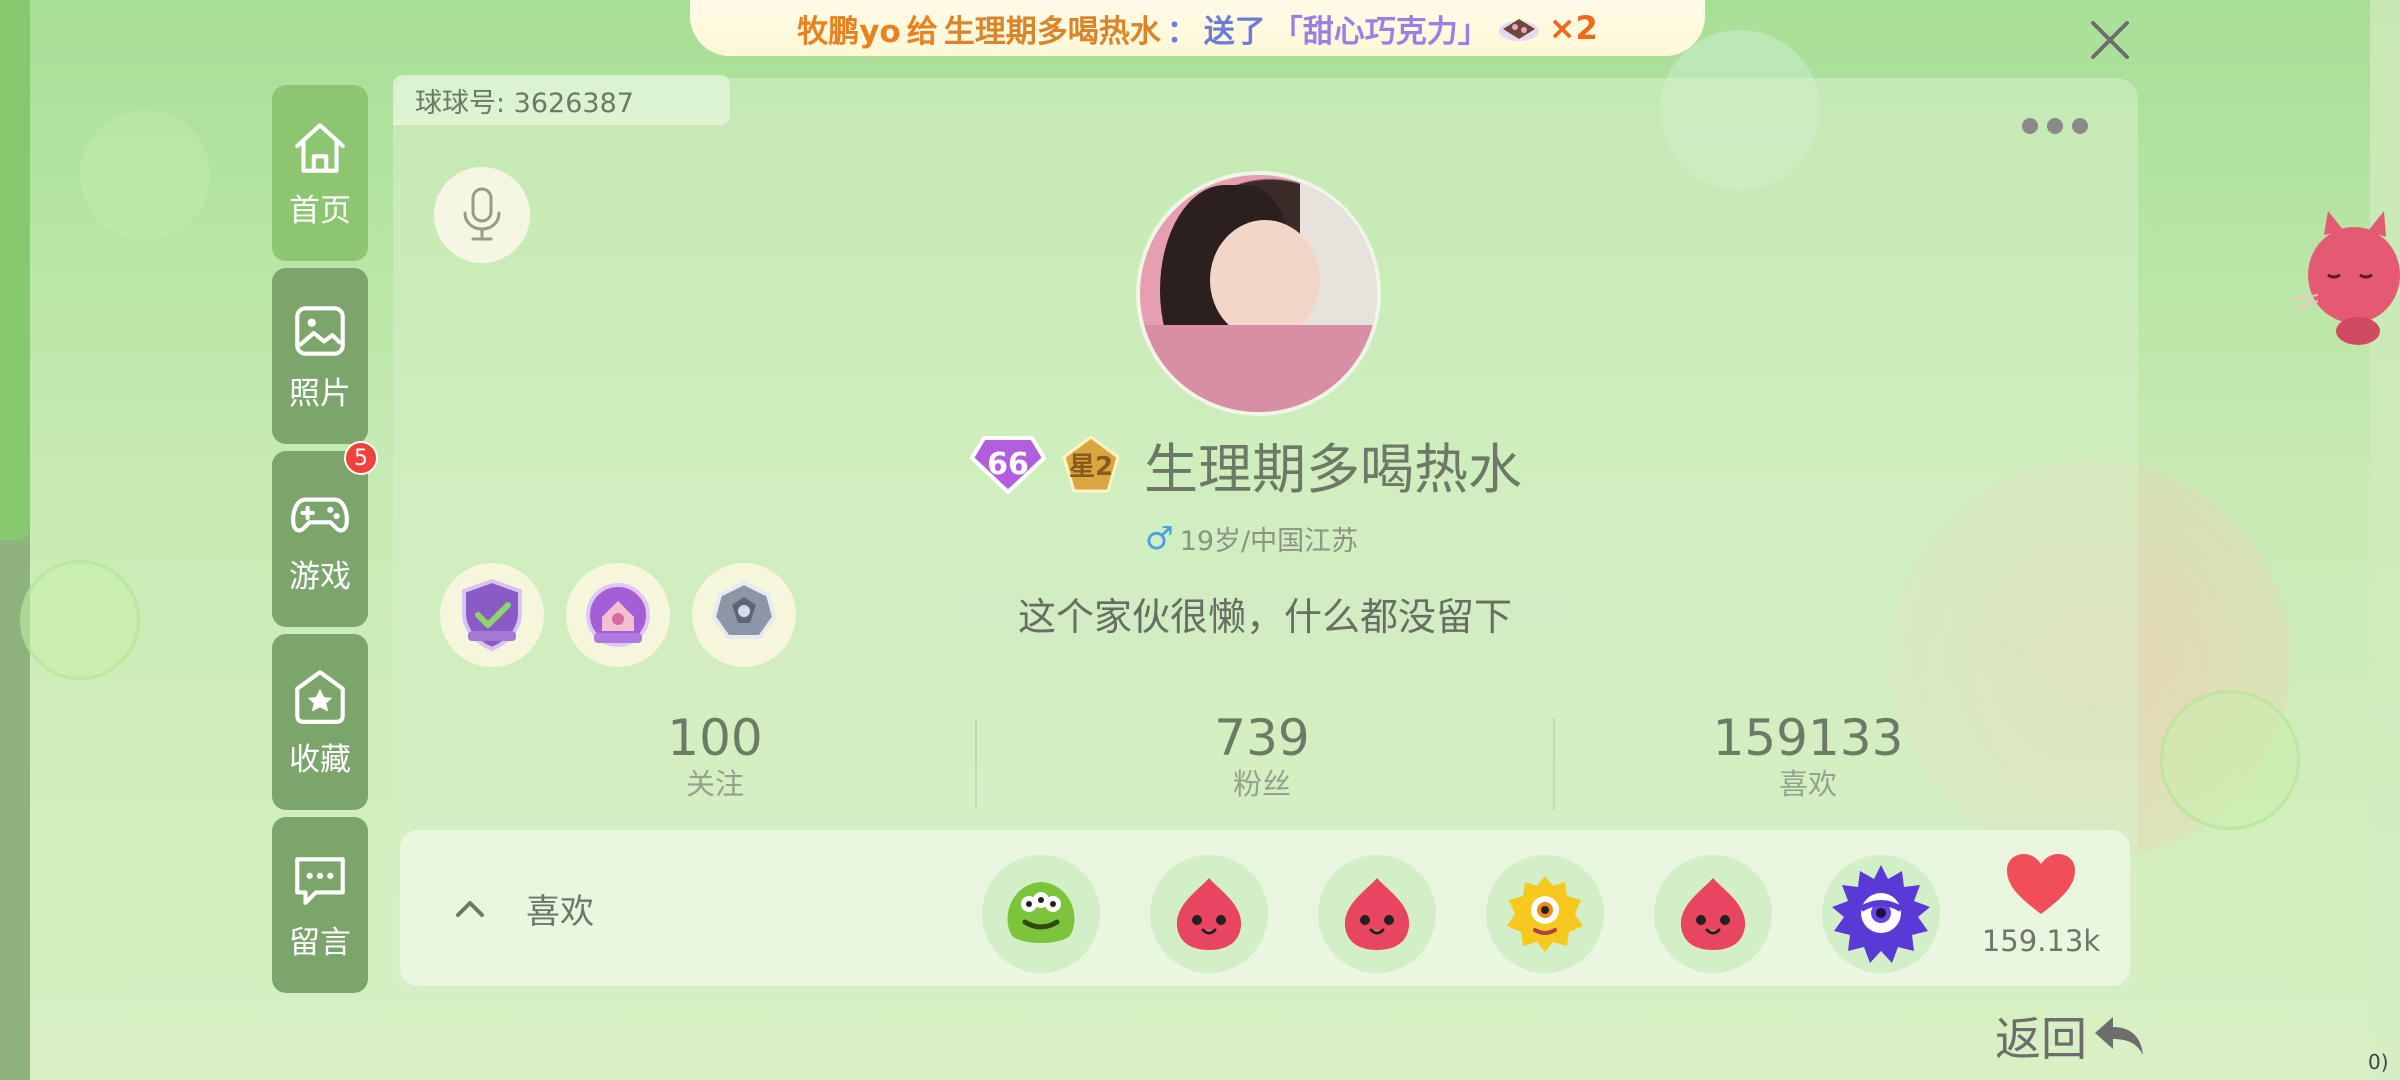  I want to click on likes-label: 喜欢, so click(560, 912).